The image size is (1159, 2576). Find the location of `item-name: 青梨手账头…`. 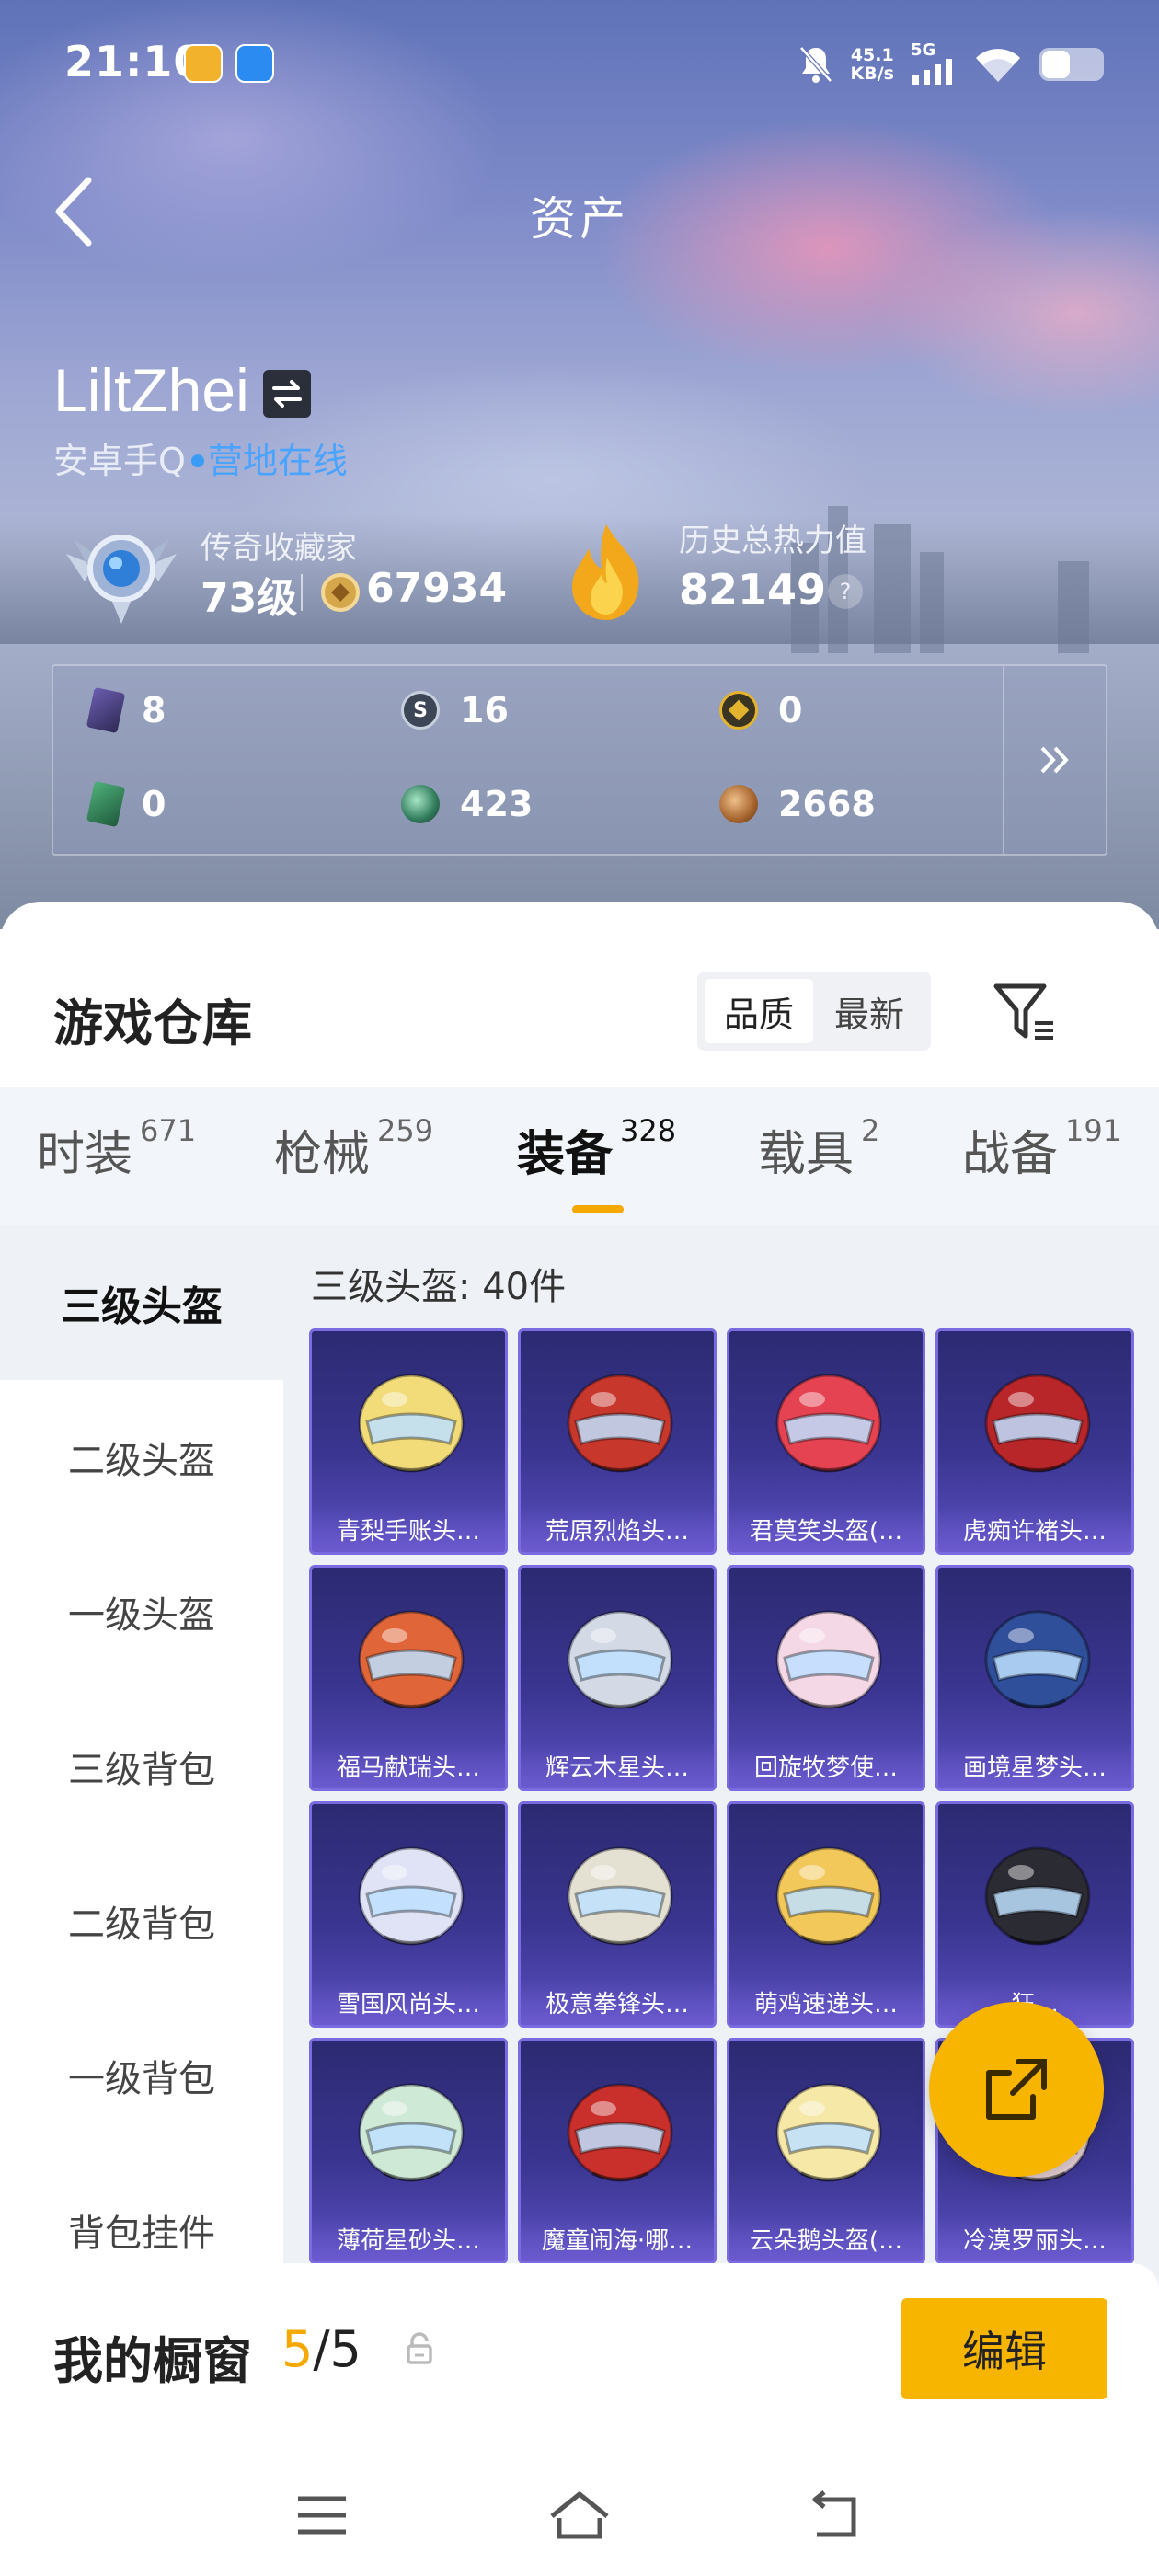

item-name: 青梨手账头… is located at coordinates (408, 1529).